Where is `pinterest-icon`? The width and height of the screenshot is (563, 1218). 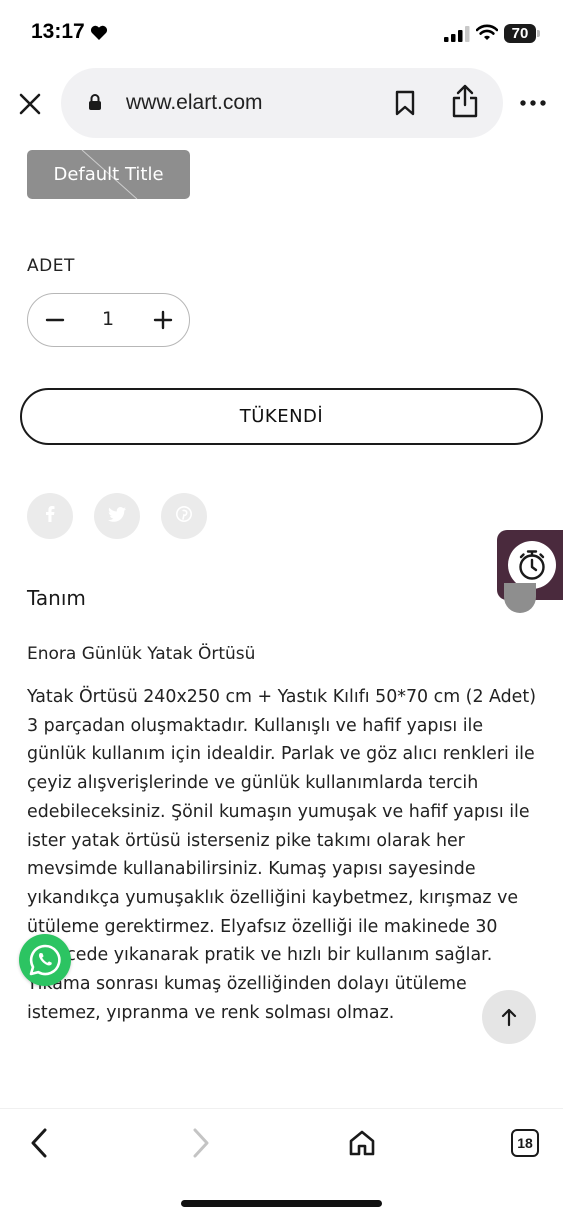 pinterest-icon is located at coordinates (184, 516).